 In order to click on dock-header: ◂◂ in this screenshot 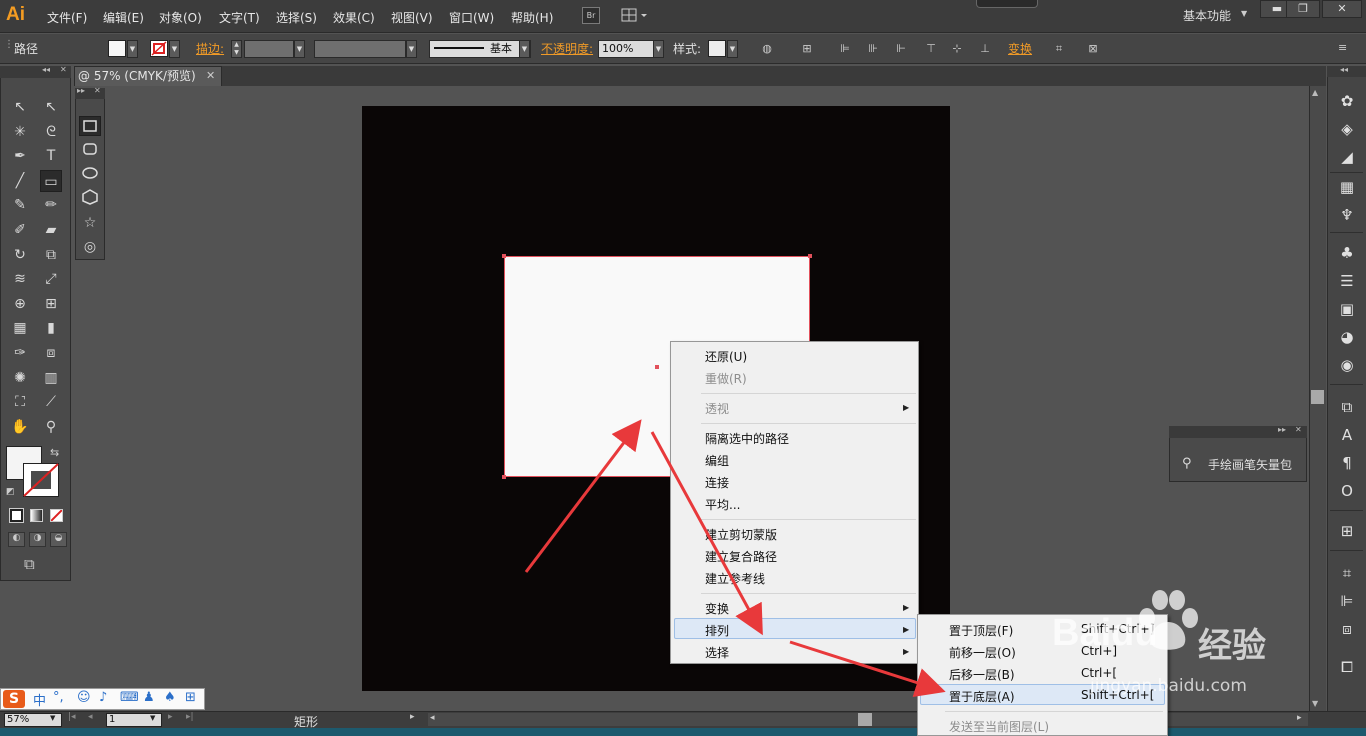, I will do `click(1346, 71)`.